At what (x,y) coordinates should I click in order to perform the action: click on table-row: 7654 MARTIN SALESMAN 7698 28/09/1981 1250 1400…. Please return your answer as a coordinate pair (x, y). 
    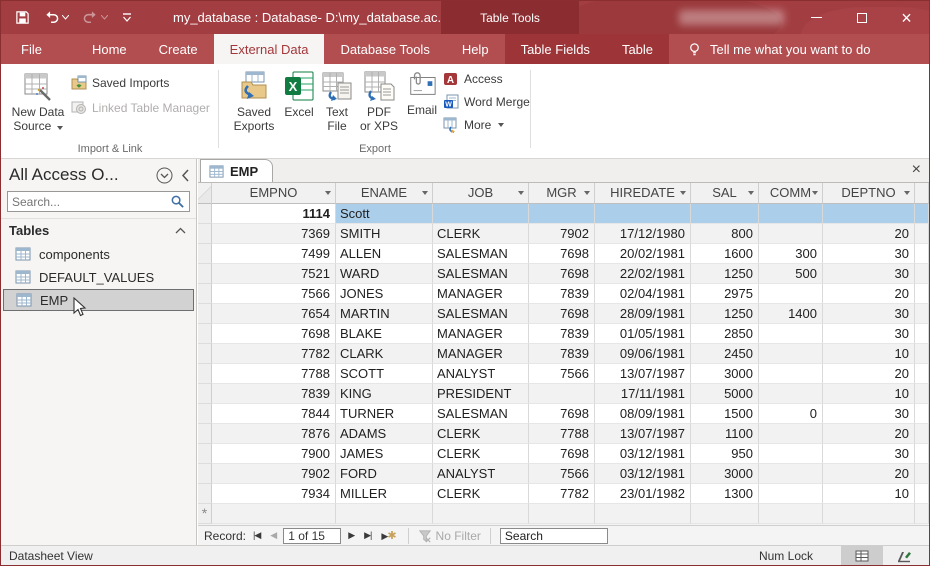
    Looking at the image, I should click on (563, 314).